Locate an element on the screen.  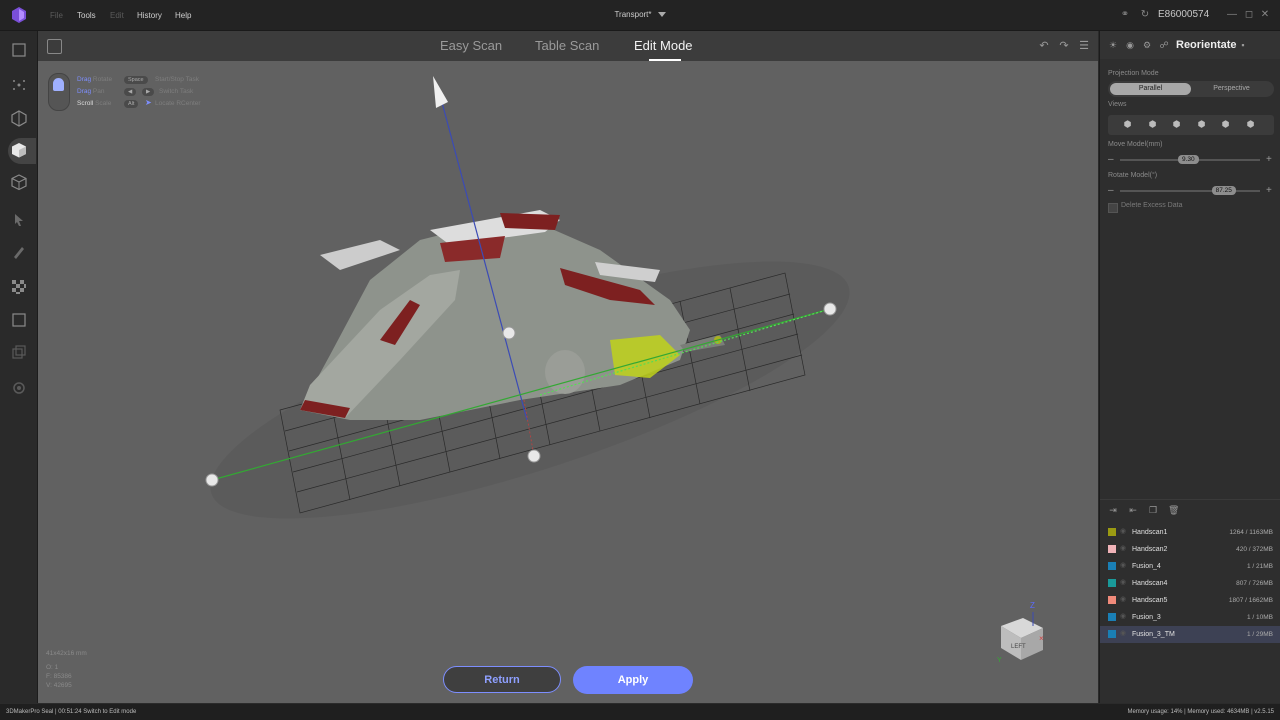
minimize-icon: — is located at coordinates (1232, 15).